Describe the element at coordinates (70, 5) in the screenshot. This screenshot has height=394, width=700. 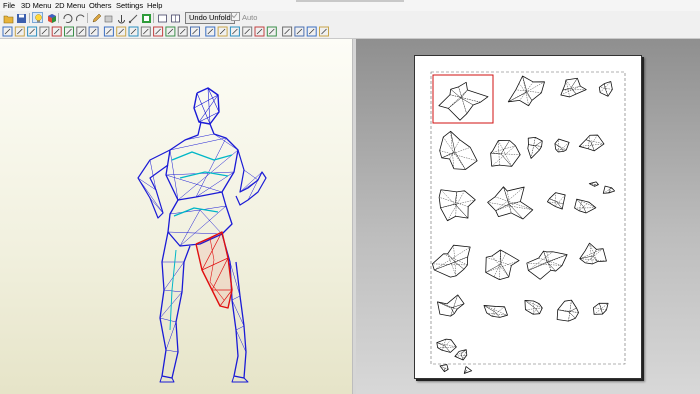
I see `menu-2d: 2D Menu` at that location.